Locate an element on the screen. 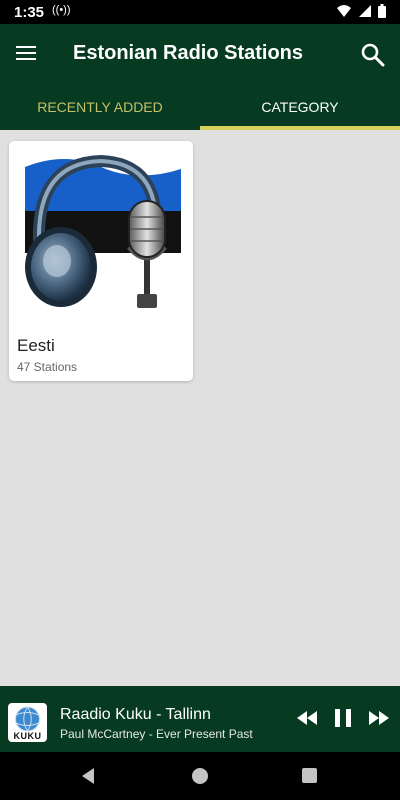  status-icons is located at coordinates (361, 11).